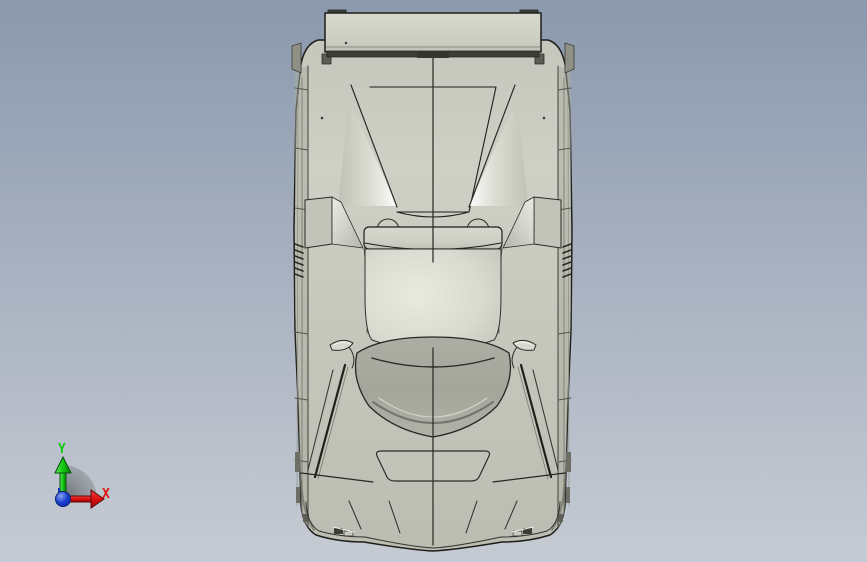 The height and width of the screenshot is (562, 867). Describe the element at coordinates (318, 222) in the screenshot. I see `side-pod` at that location.